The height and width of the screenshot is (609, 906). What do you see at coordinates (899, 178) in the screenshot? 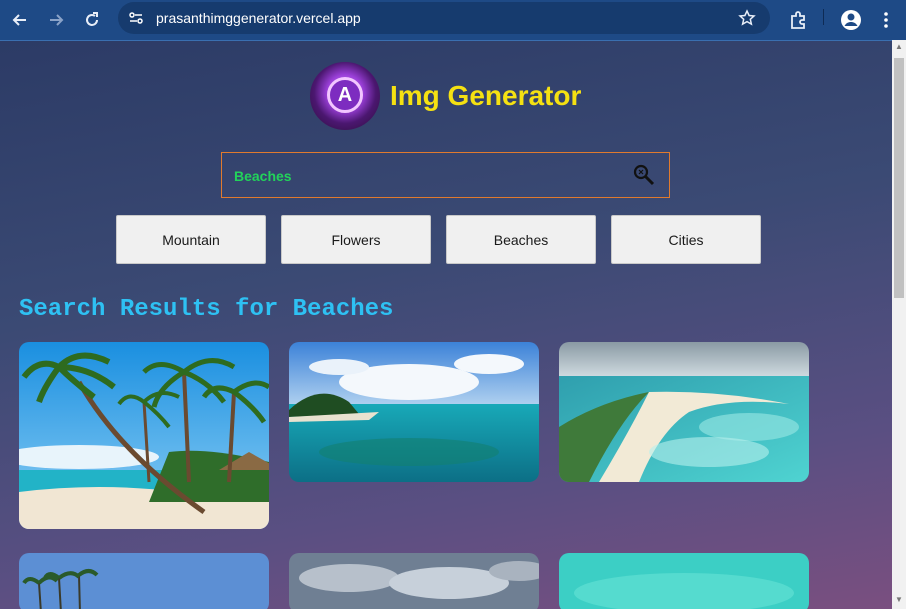
I see `scrollbar-thumb` at bounding box center [899, 178].